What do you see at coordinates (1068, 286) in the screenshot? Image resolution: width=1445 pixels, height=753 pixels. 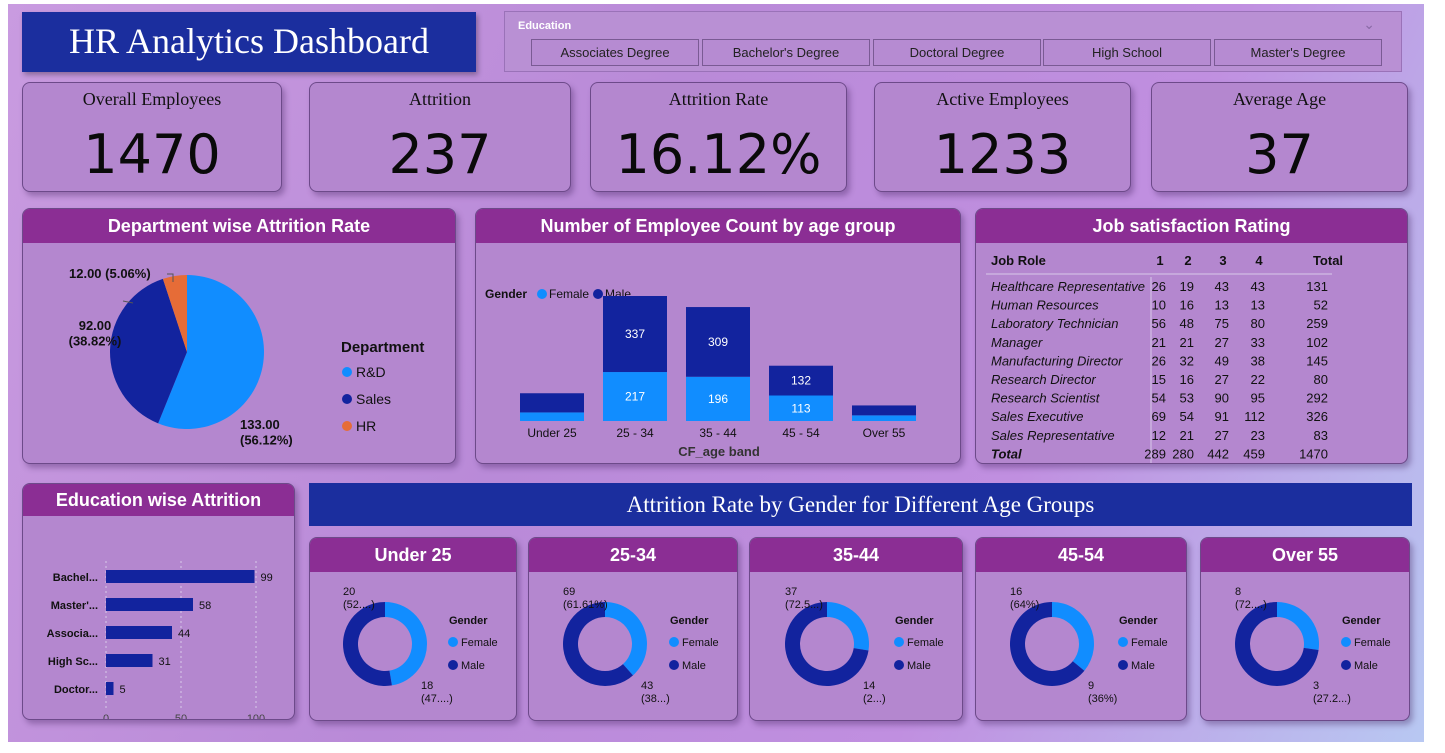 I see `table-row-label: Healthcare Representative` at bounding box center [1068, 286].